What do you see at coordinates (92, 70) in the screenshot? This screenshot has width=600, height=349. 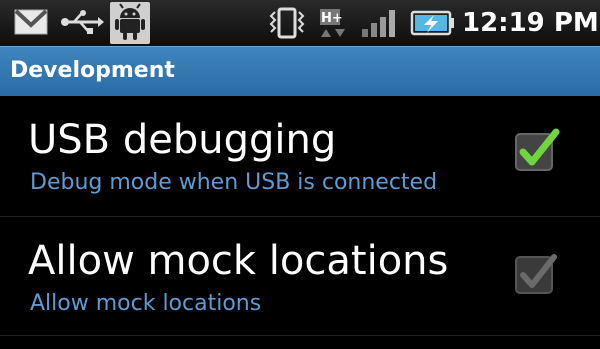 I see `section-title: Development` at bounding box center [92, 70].